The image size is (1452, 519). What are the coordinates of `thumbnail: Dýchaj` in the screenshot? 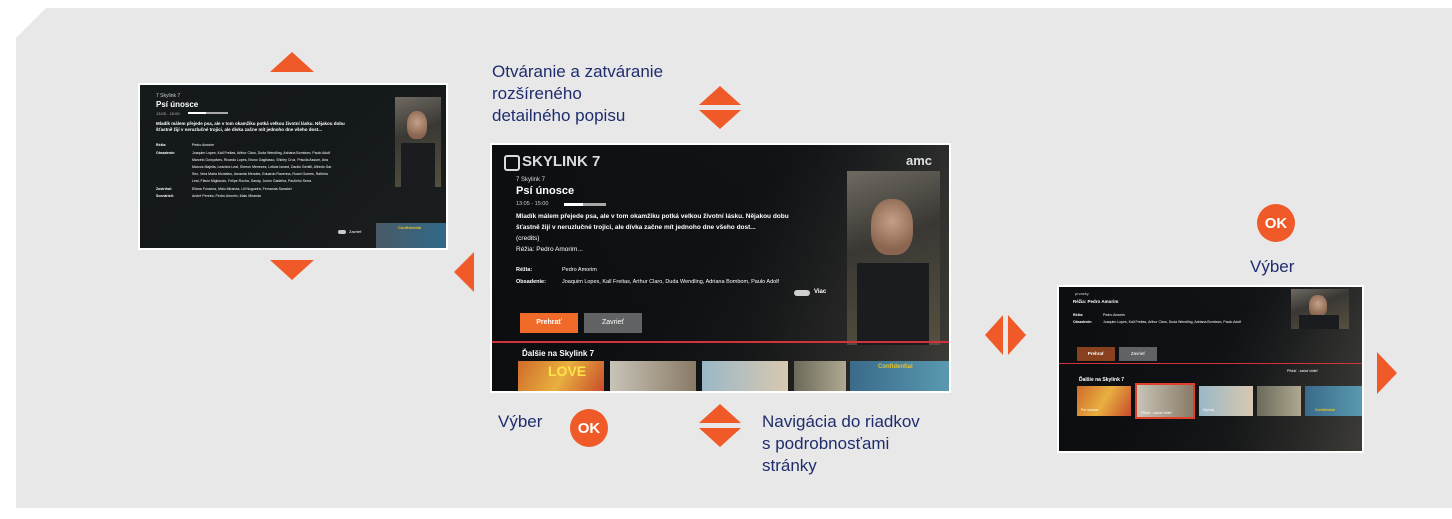 It's located at (1226, 401).